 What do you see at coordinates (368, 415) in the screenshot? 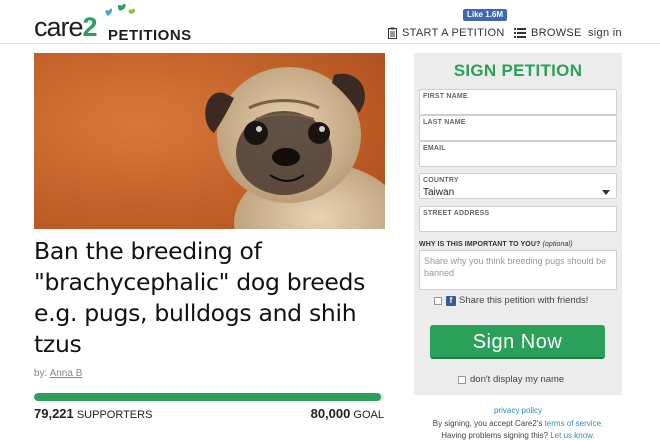
I see `goal-label: GOAL` at bounding box center [368, 415].